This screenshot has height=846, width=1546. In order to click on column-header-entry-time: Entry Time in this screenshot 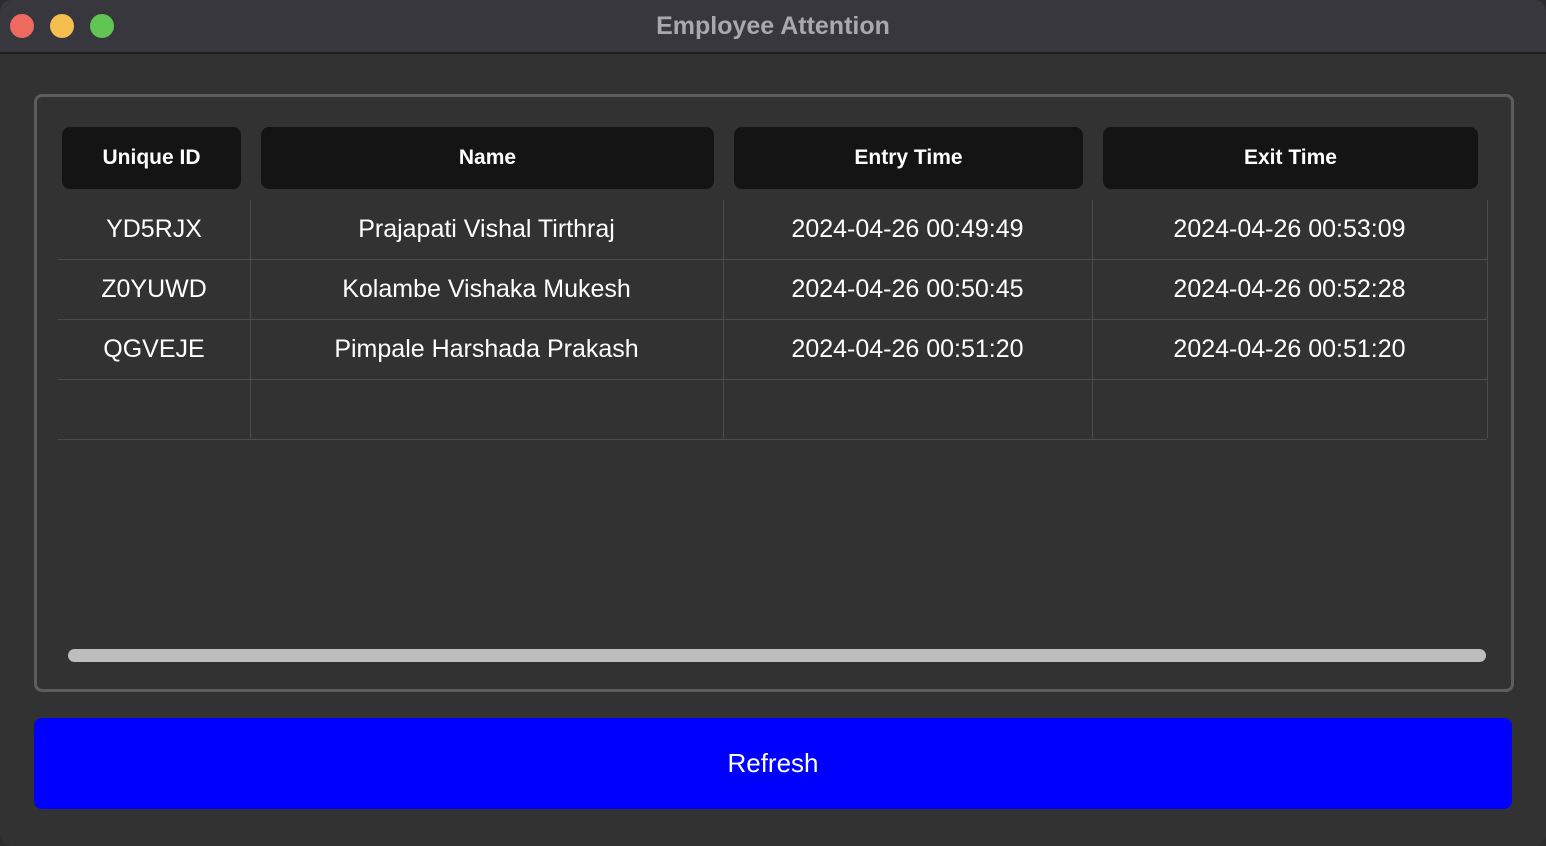, I will do `click(908, 158)`.